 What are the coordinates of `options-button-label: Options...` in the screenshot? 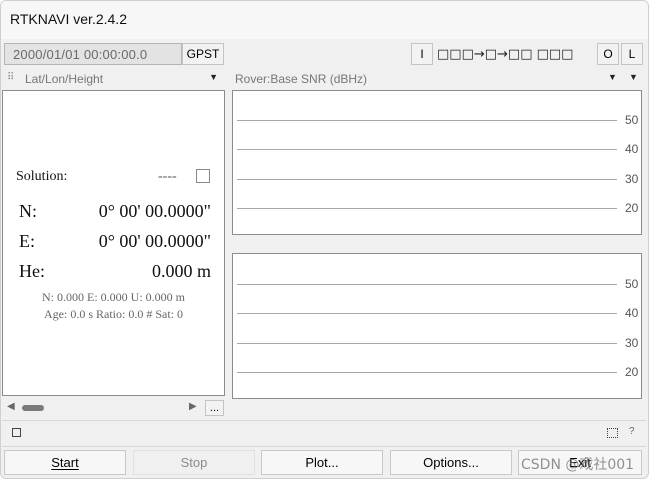 It's located at (451, 462).